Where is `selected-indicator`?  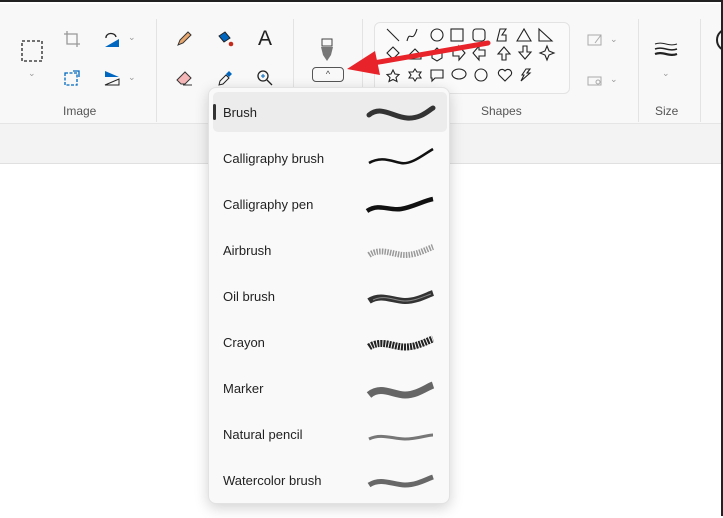 selected-indicator is located at coordinates (214, 112).